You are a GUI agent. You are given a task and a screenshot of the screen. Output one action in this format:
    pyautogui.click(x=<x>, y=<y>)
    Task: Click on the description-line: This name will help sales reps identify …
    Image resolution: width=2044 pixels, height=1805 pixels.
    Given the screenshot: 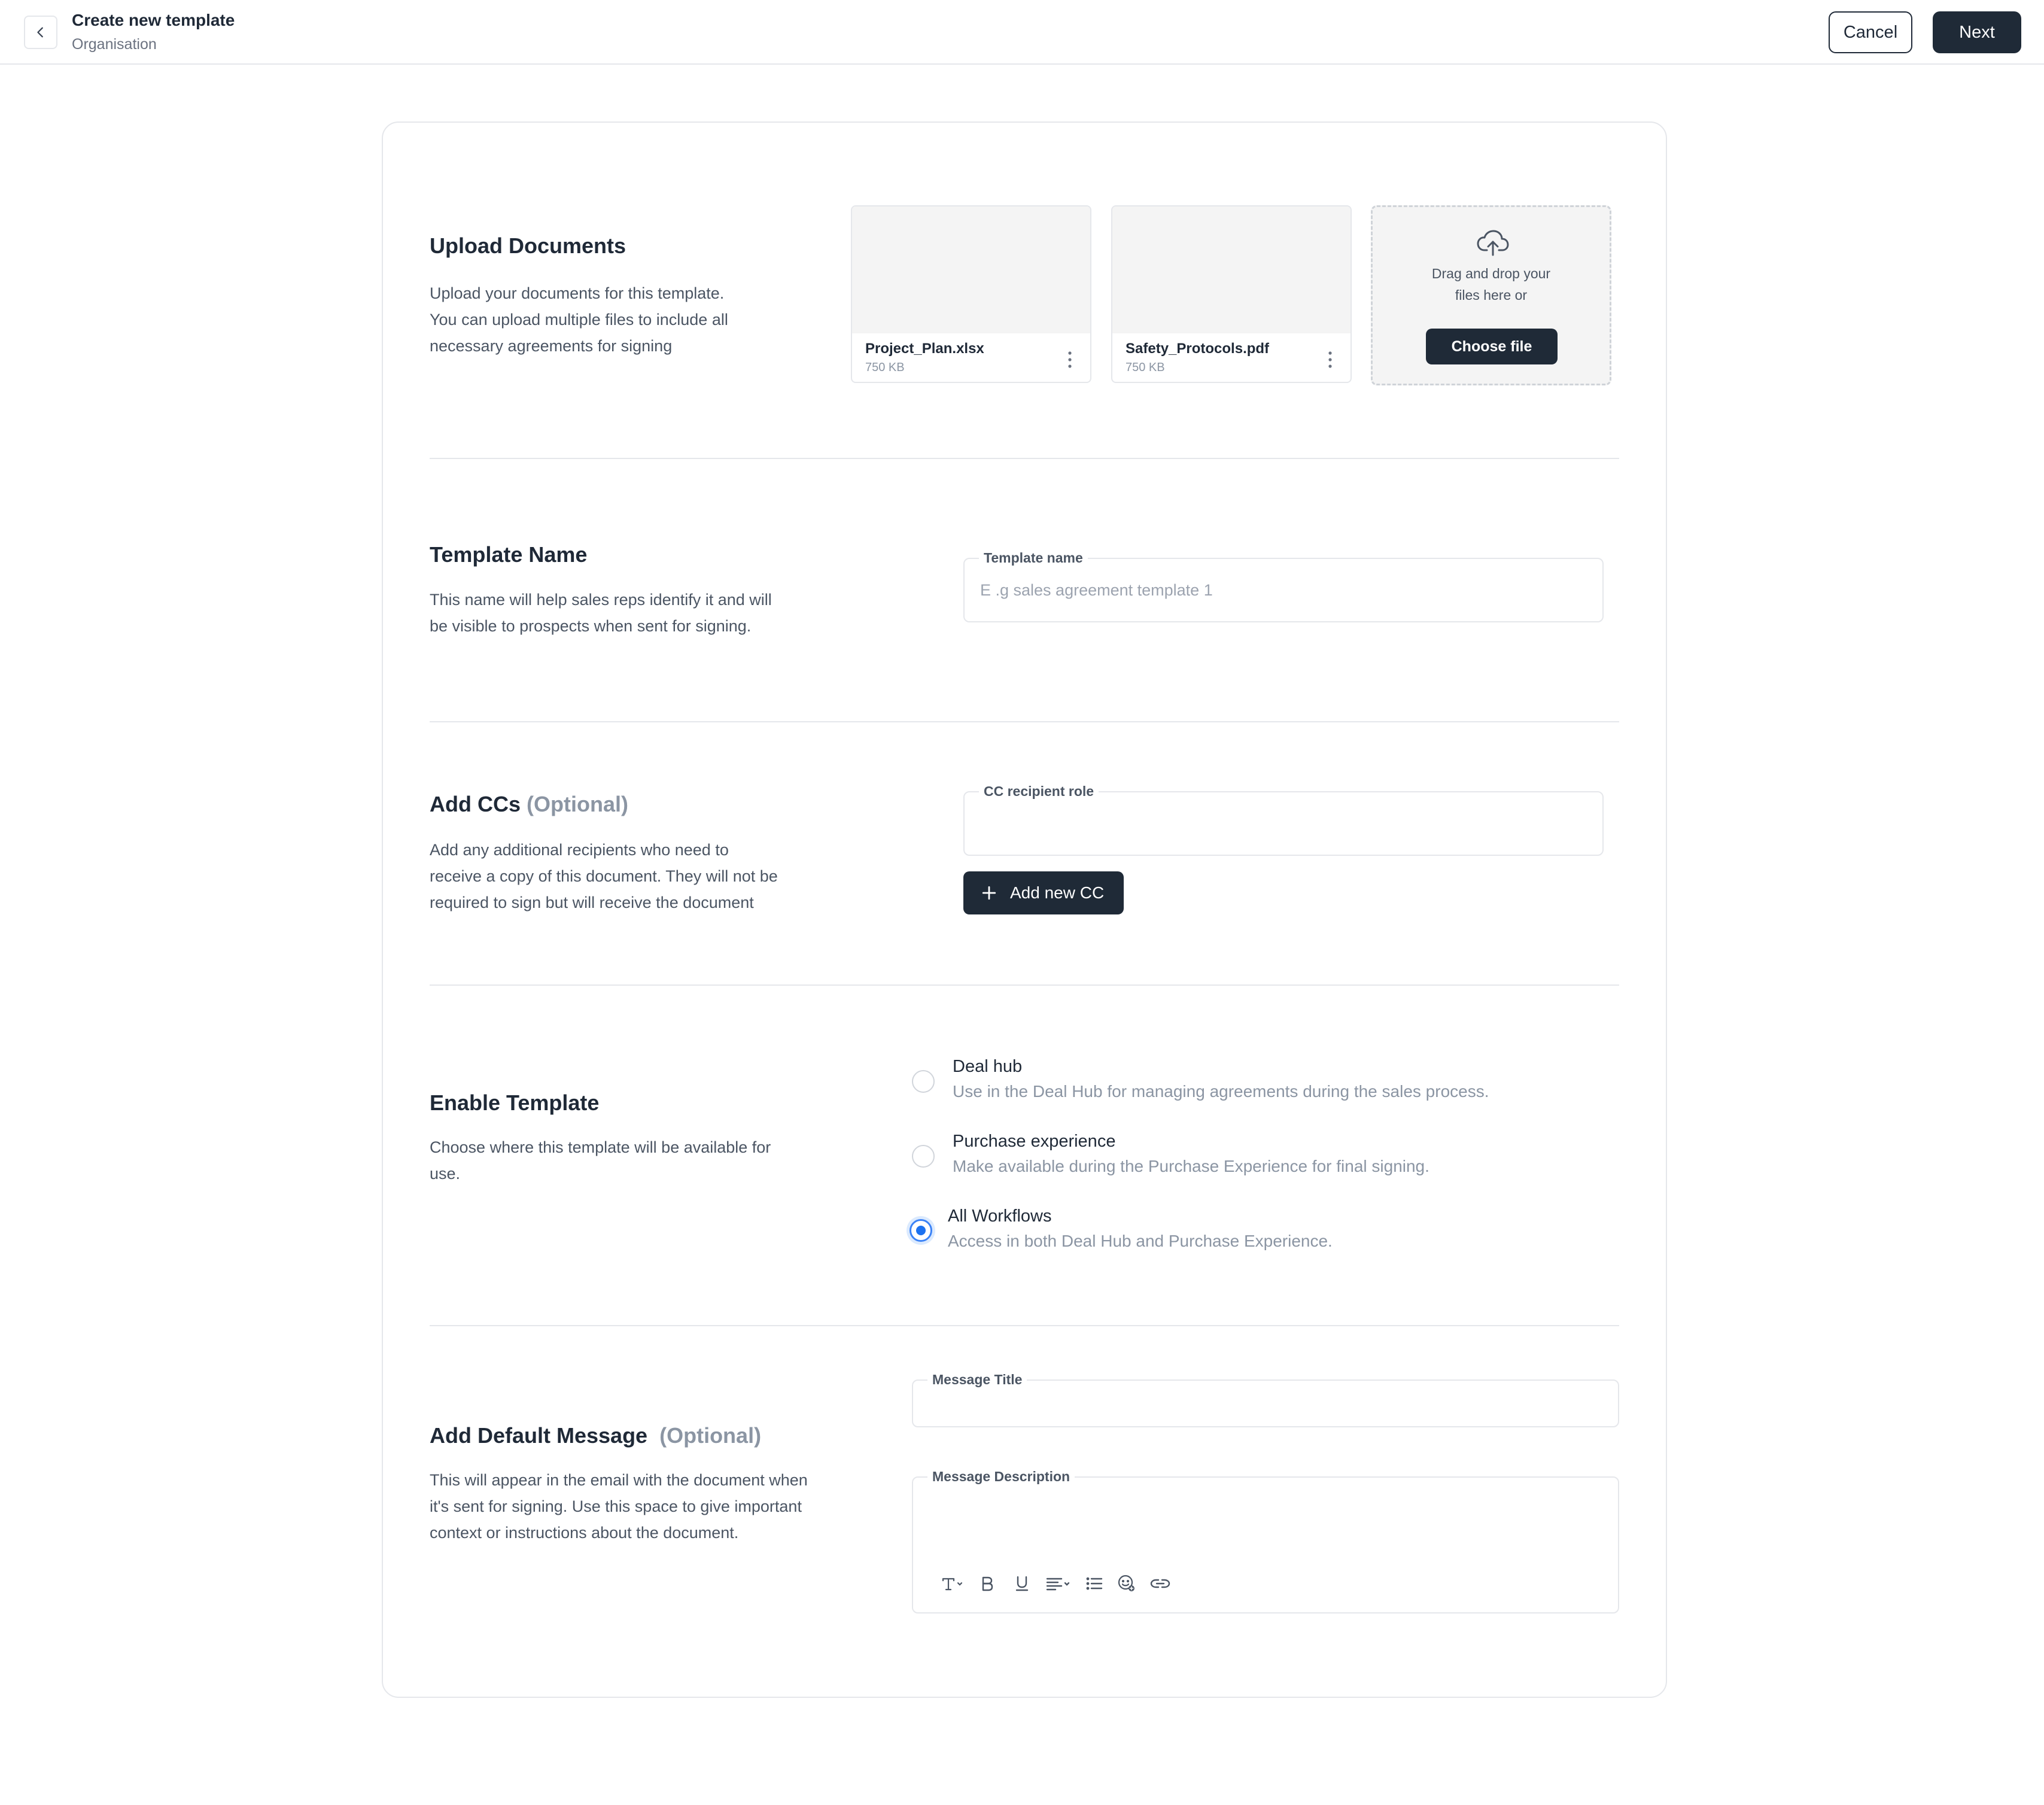 What is the action you would take?
    pyautogui.click(x=601, y=600)
    